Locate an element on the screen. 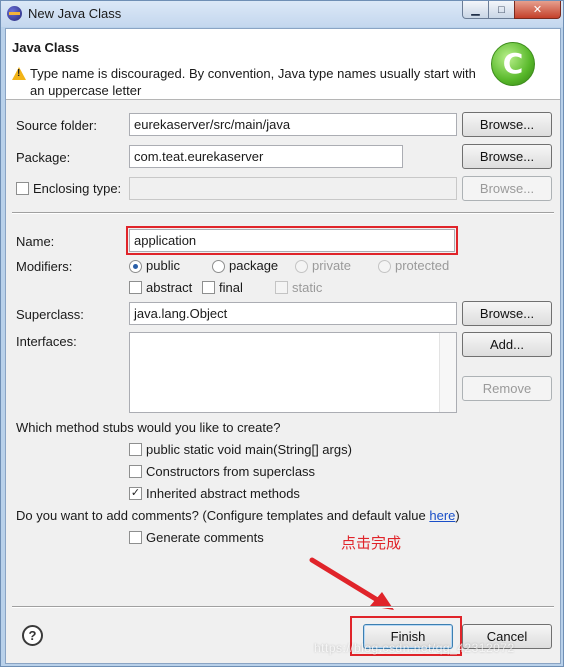 The image size is (564, 667). modifier-final-label: final is located at coordinates (231, 287).